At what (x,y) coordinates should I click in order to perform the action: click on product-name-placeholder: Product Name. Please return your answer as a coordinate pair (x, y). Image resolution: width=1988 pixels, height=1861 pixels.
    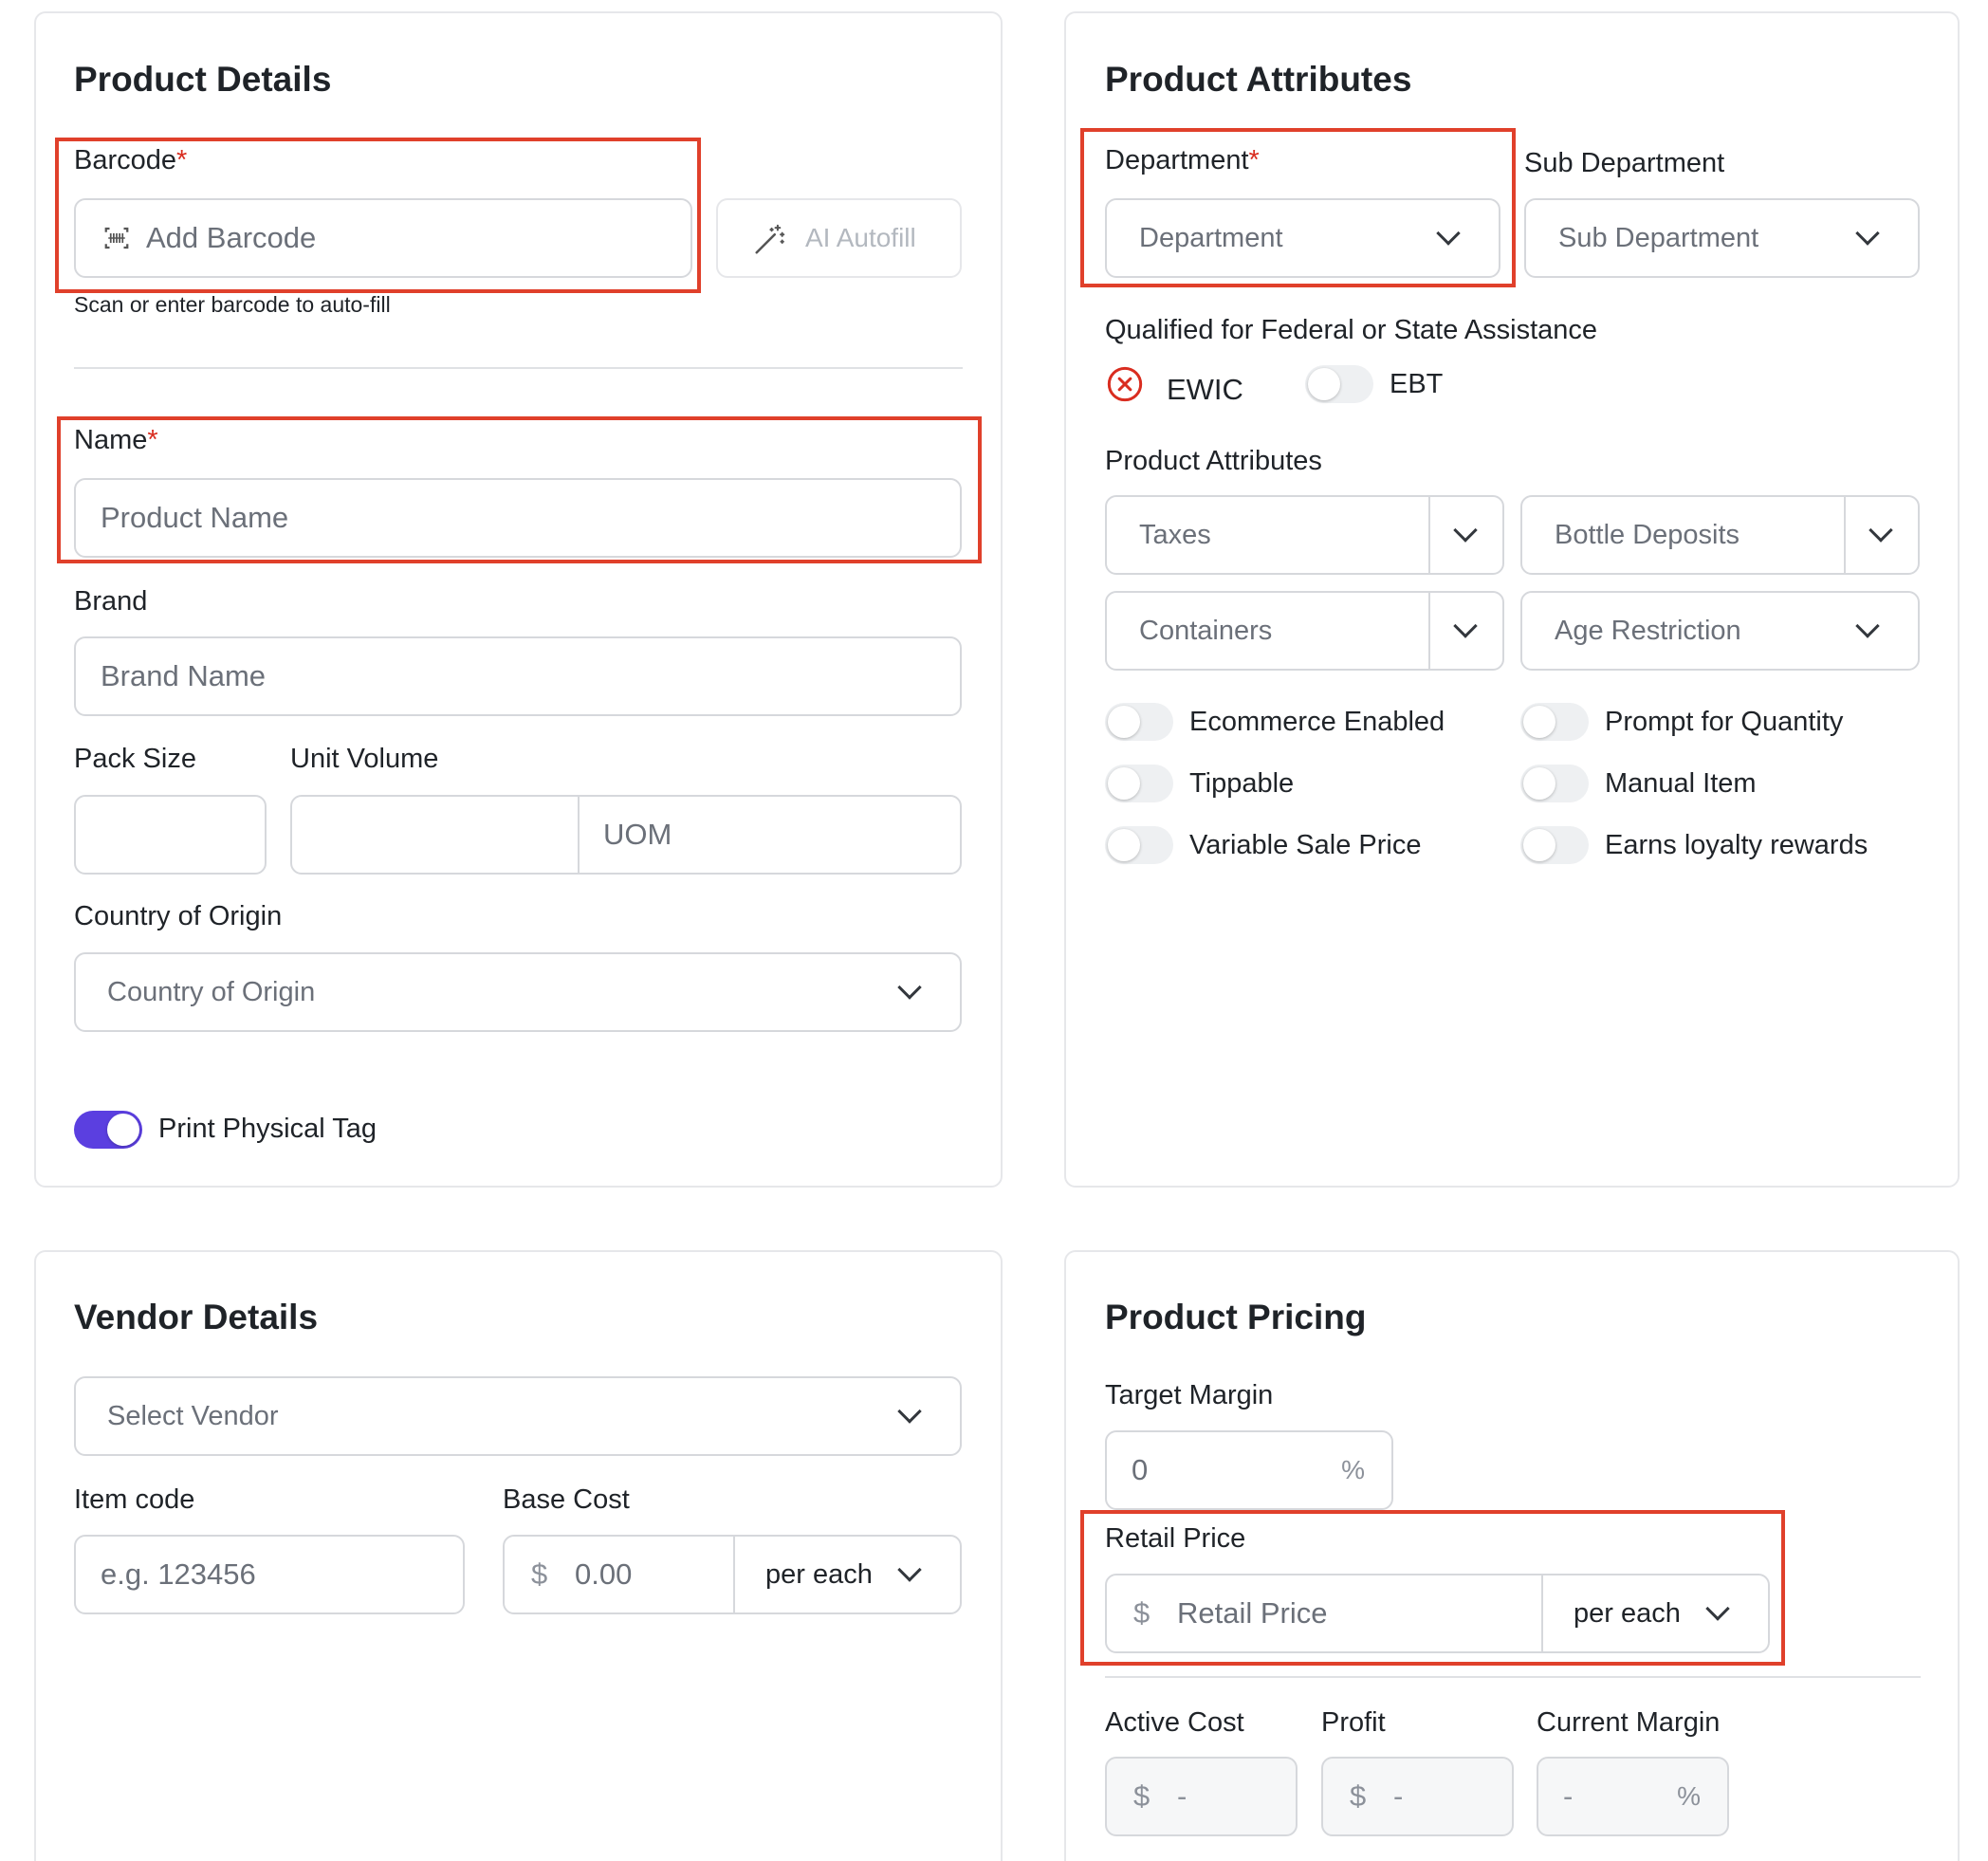
    Looking at the image, I should click on (195, 517).